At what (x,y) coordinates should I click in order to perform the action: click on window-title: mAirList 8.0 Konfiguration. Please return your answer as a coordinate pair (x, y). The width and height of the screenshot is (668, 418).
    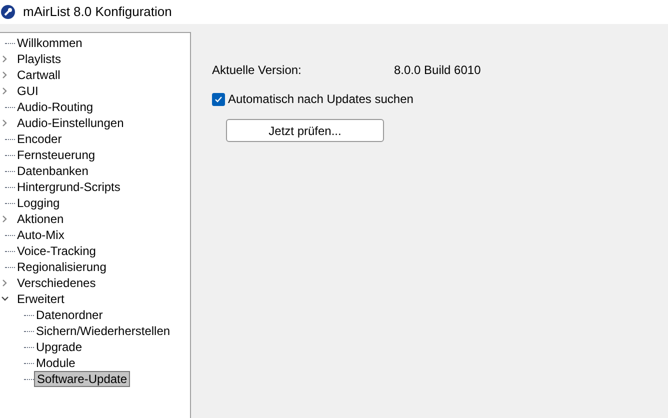
    Looking at the image, I should click on (97, 12).